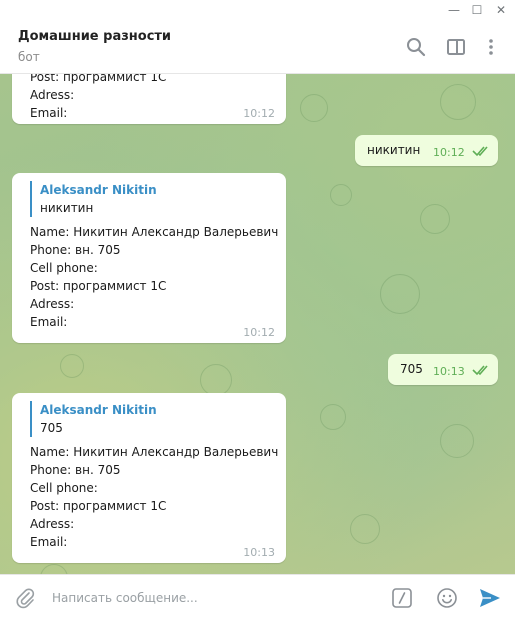  I want to click on emoji-icon, so click(447, 598).